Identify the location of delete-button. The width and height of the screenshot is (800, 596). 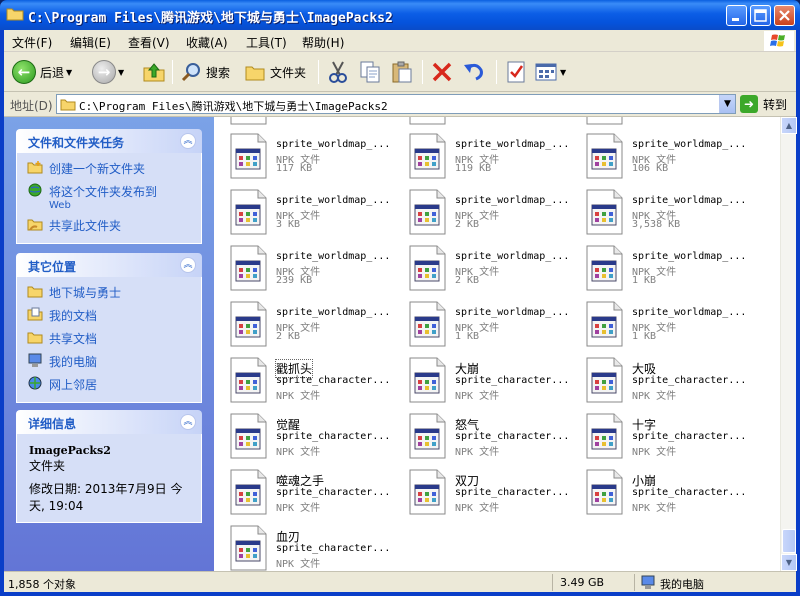
(442, 72).